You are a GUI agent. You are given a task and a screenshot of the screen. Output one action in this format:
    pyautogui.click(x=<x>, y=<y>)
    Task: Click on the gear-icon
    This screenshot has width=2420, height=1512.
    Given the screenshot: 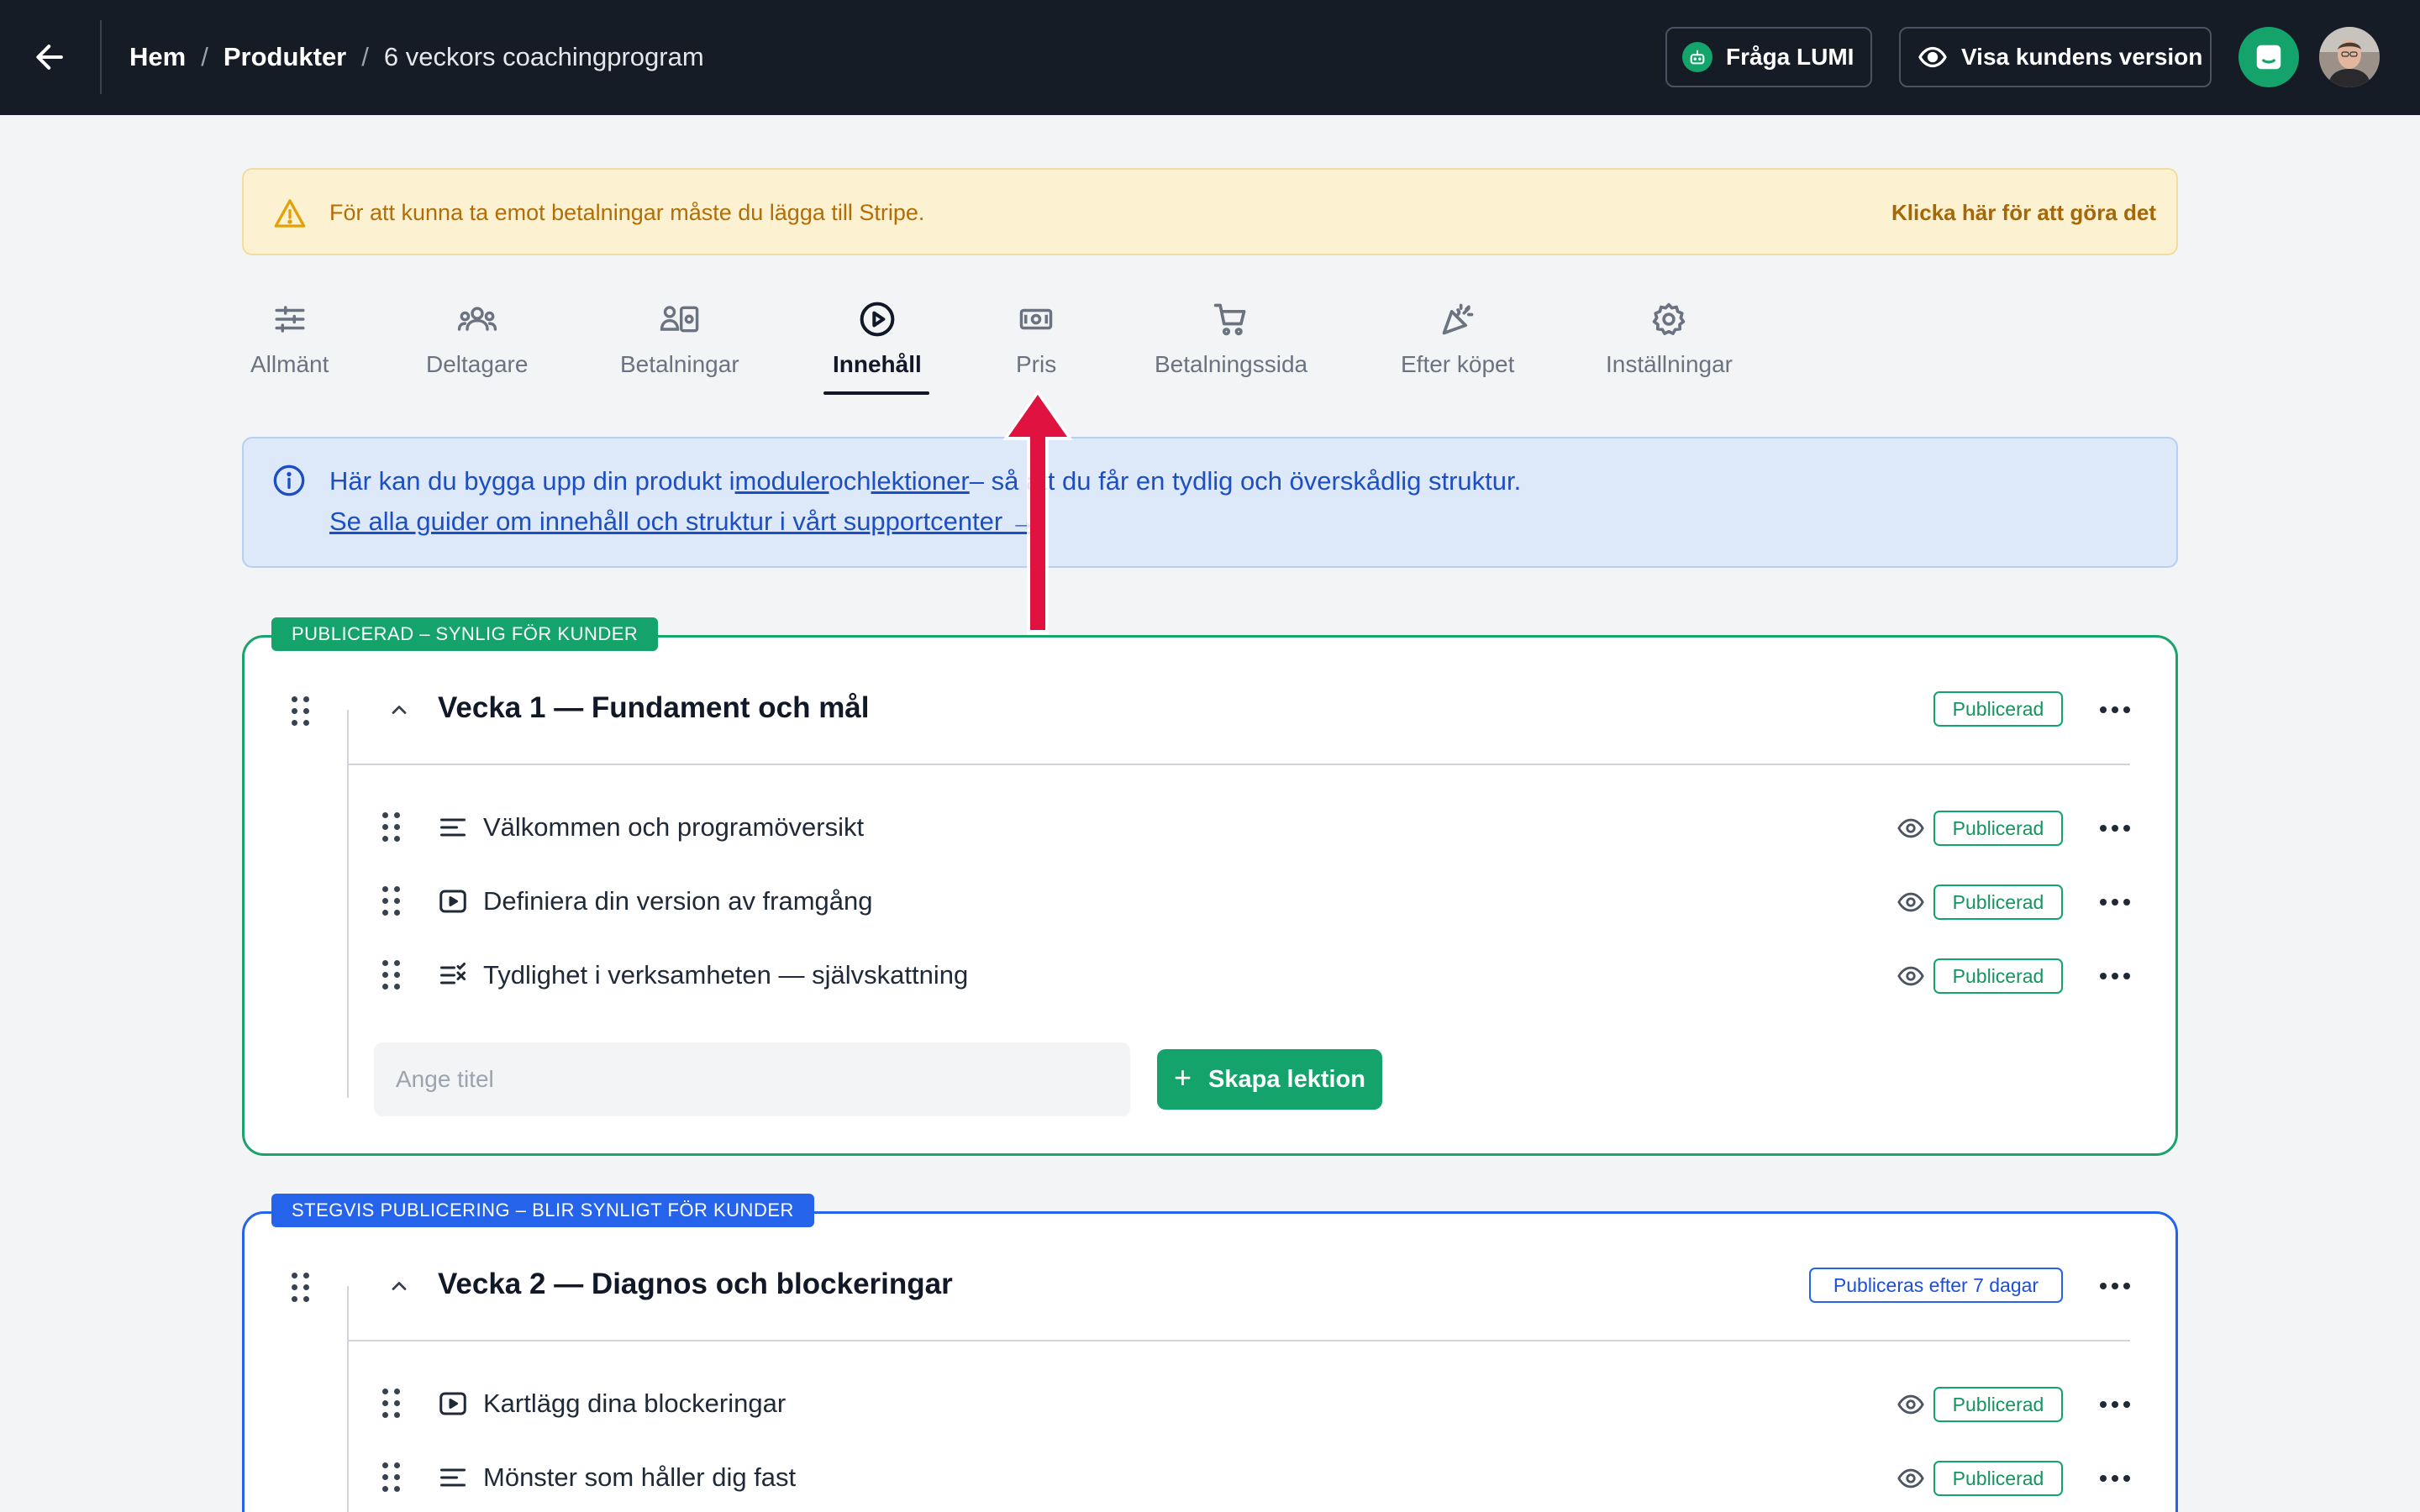 What is the action you would take?
    pyautogui.click(x=1669, y=319)
    